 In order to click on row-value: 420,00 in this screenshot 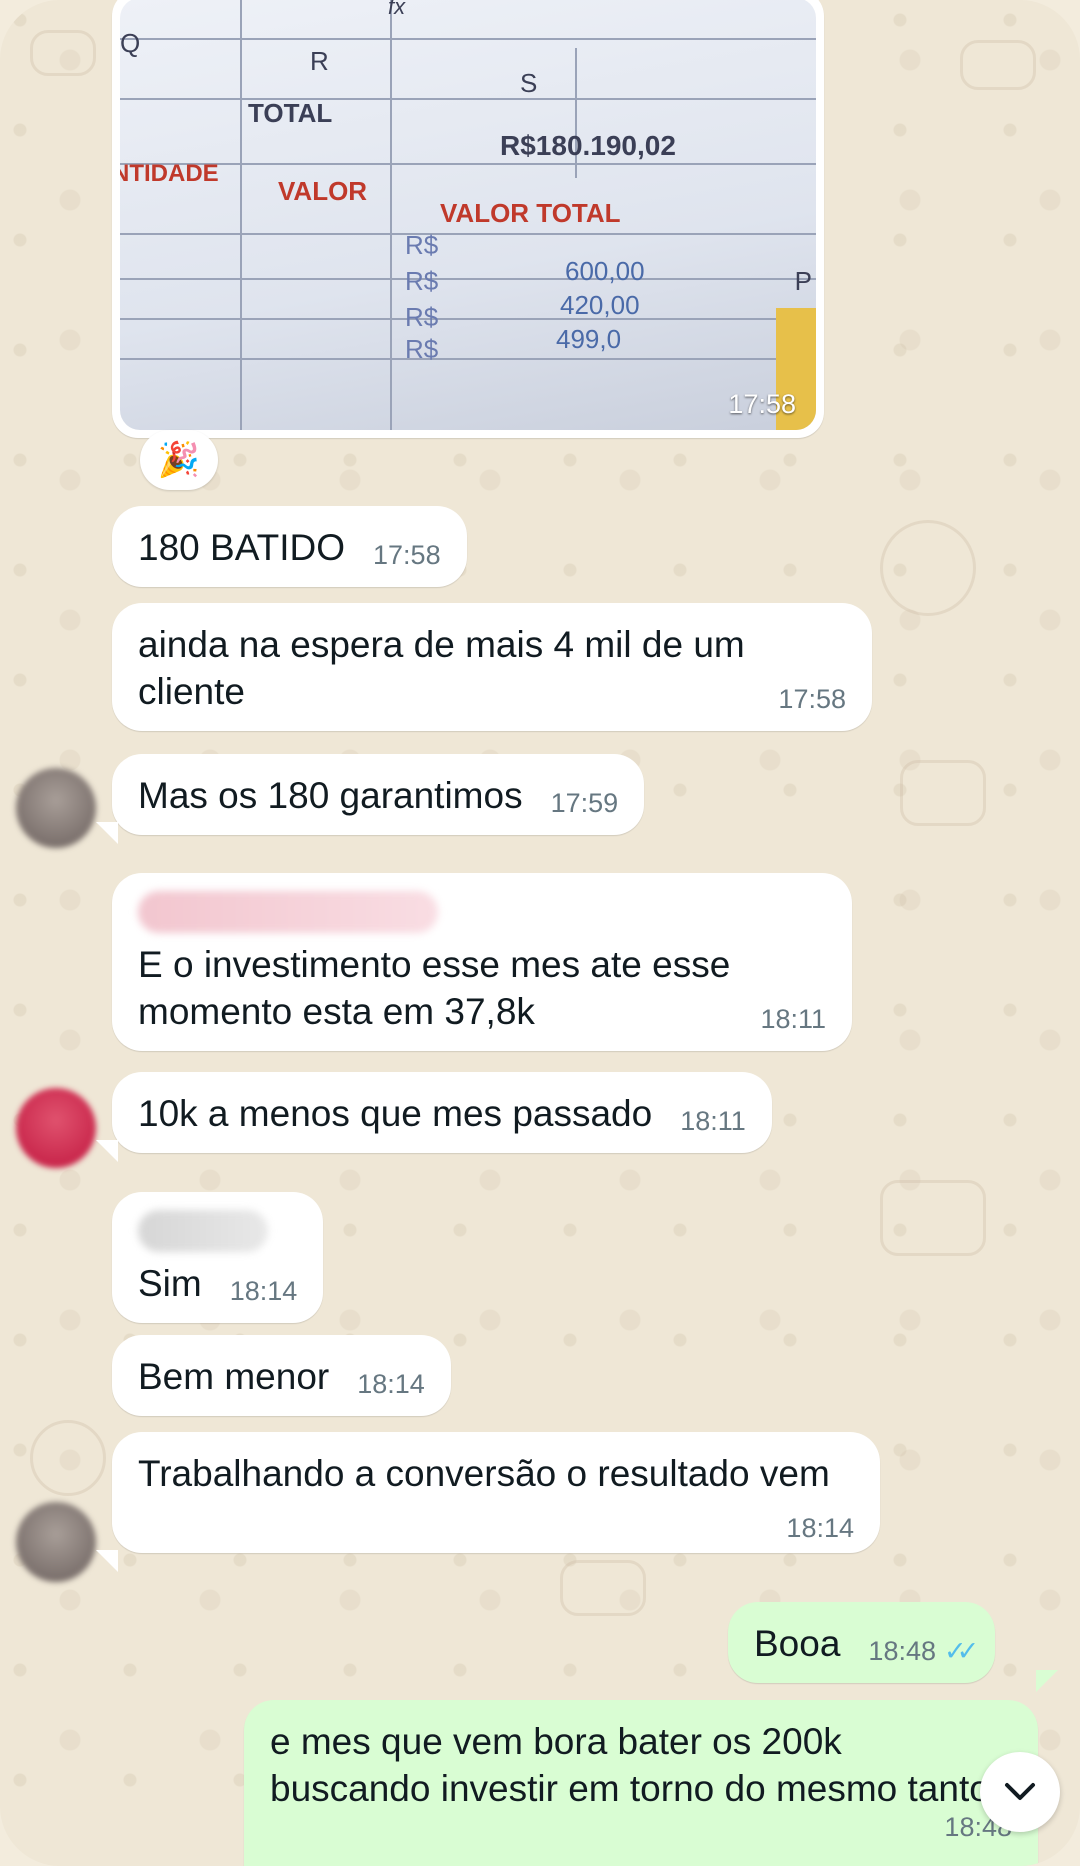, I will do `click(600, 305)`.